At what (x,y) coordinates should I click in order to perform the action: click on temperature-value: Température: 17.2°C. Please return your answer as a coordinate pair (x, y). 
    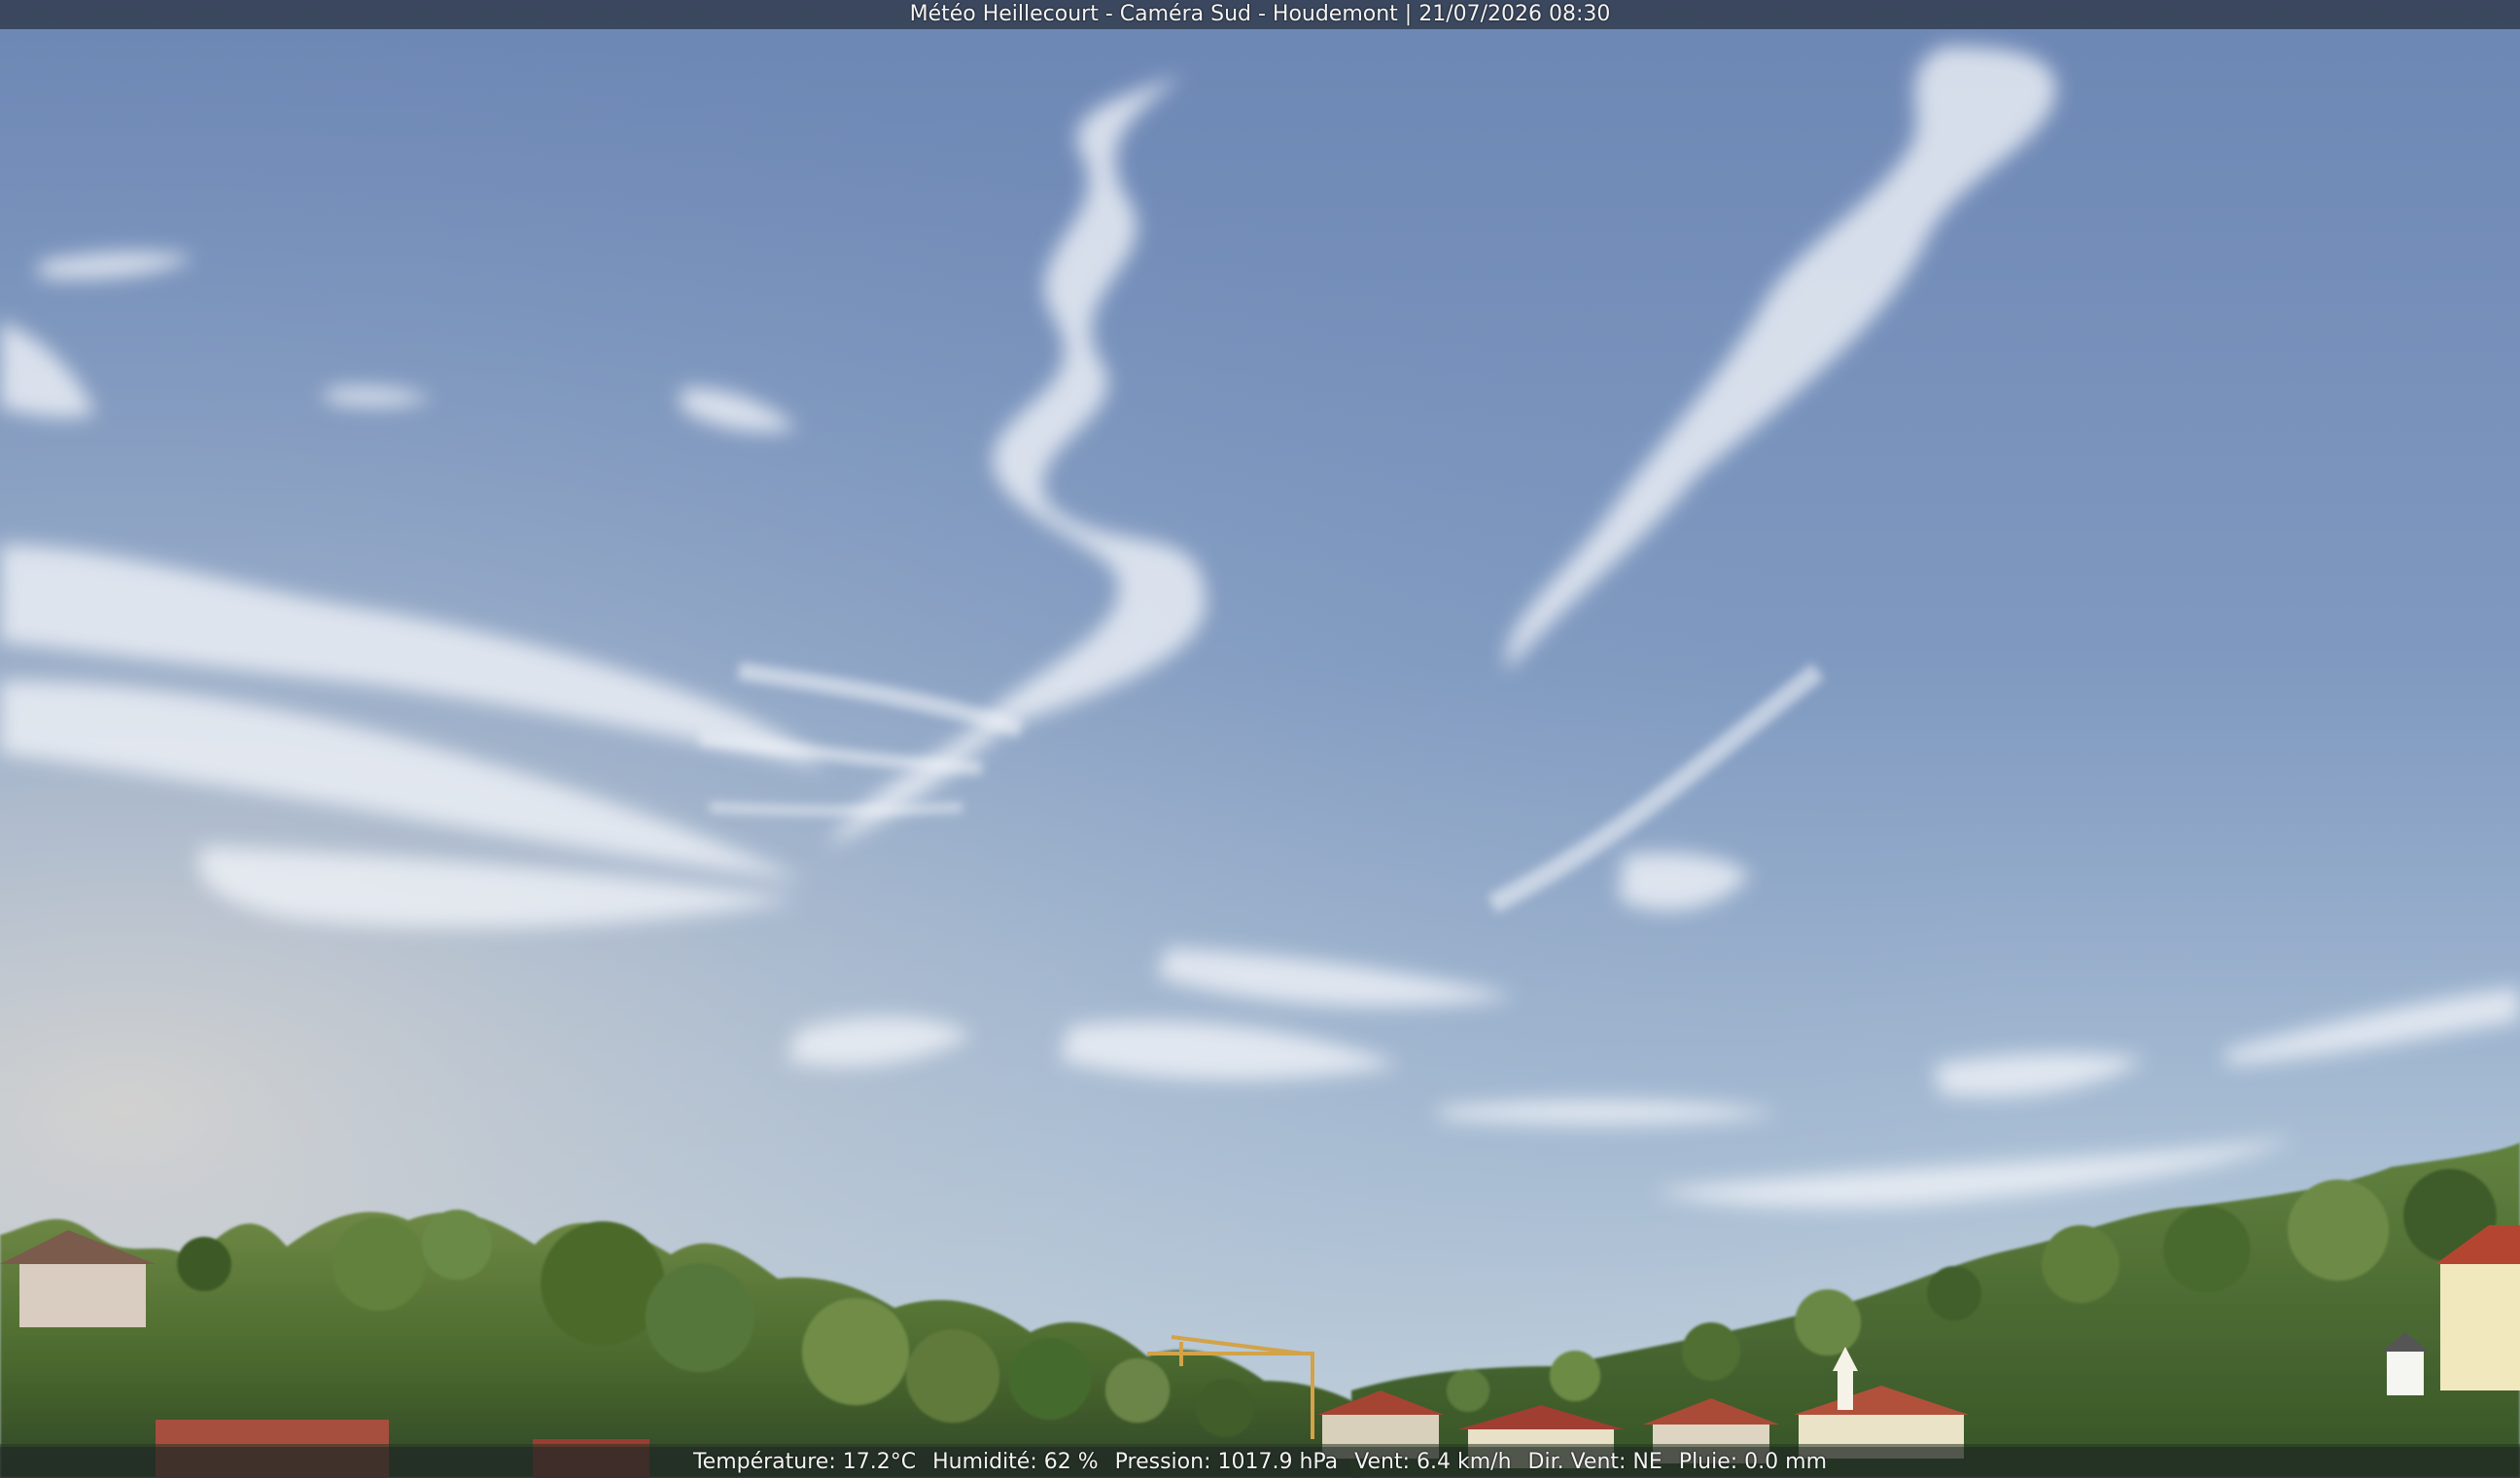
    Looking at the image, I should click on (804, 1462).